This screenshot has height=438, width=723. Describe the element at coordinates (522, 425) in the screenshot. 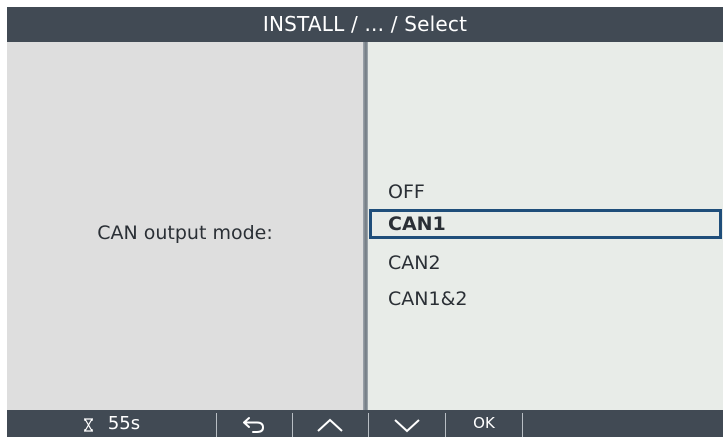

I see `footer-separator` at that location.